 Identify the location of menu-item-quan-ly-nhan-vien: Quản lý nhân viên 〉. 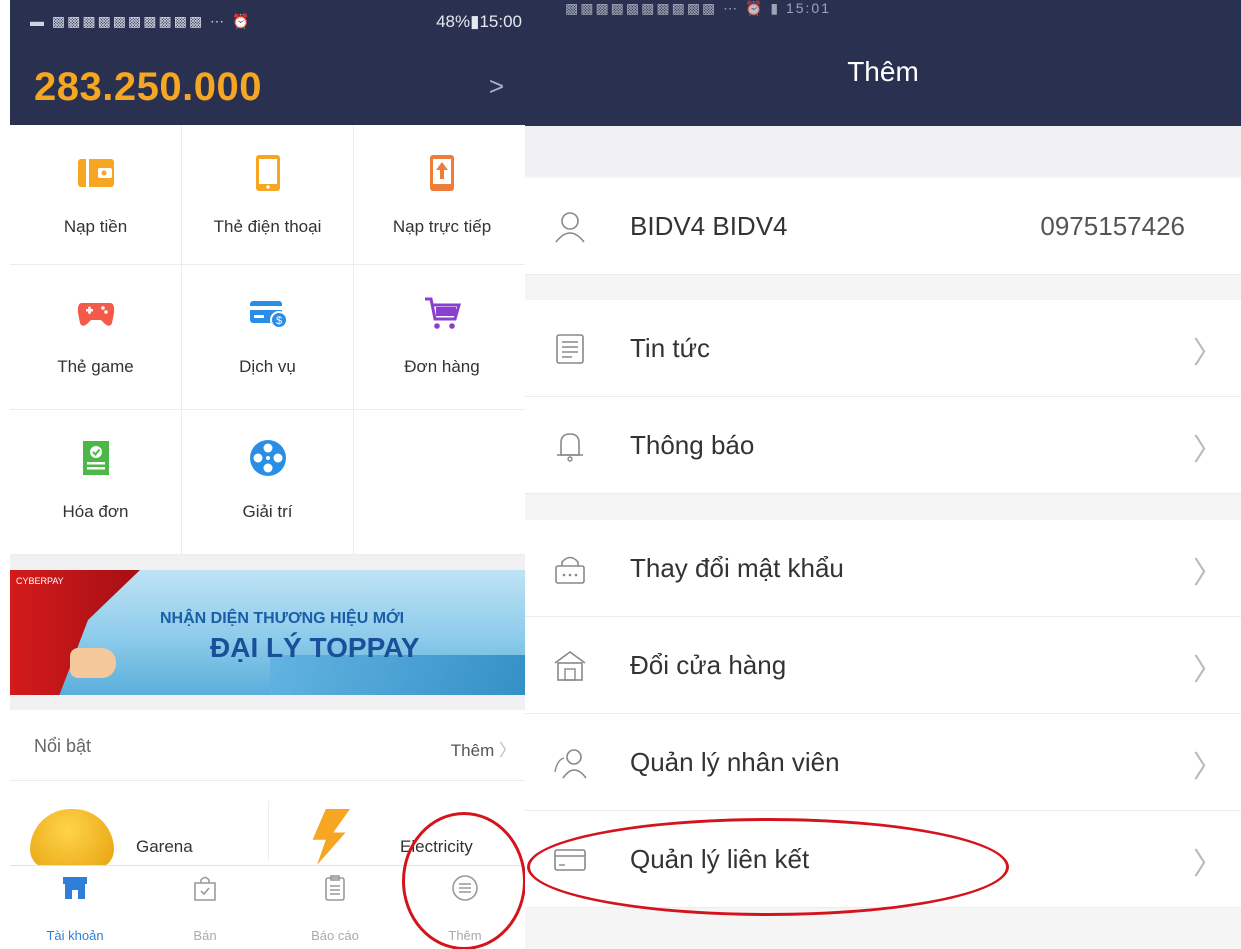
(883, 762).